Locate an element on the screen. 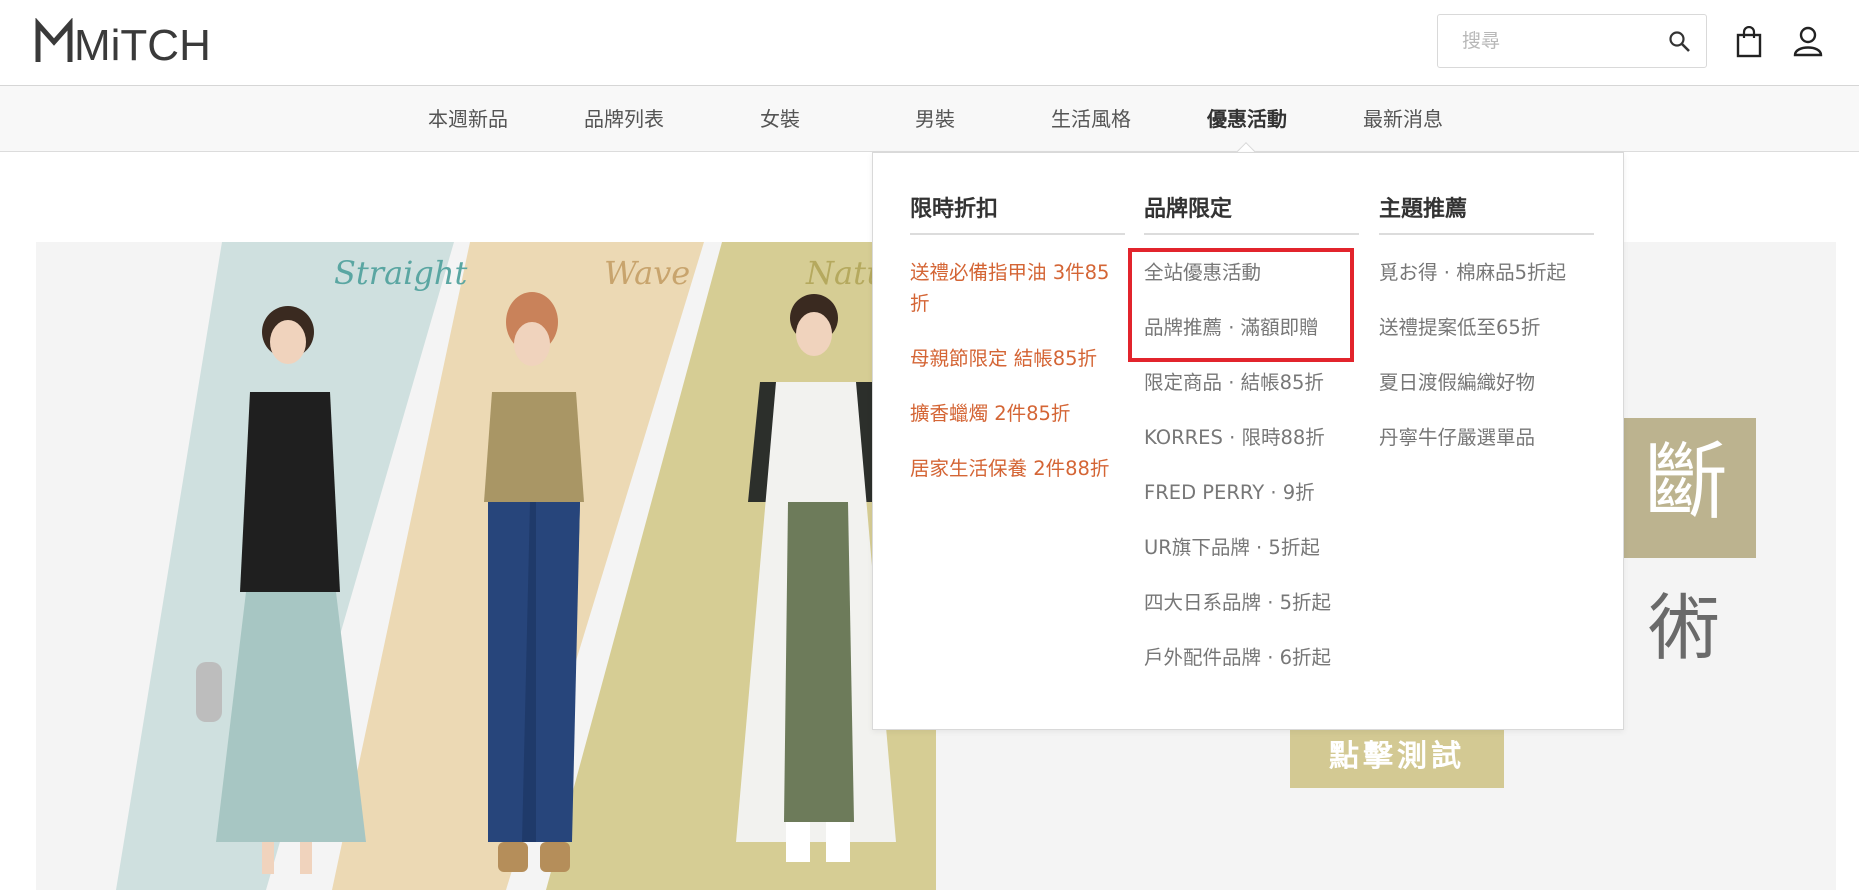 This screenshot has height=890, width=1859. site-header: MiTCH is located at coordinates (929, 43).